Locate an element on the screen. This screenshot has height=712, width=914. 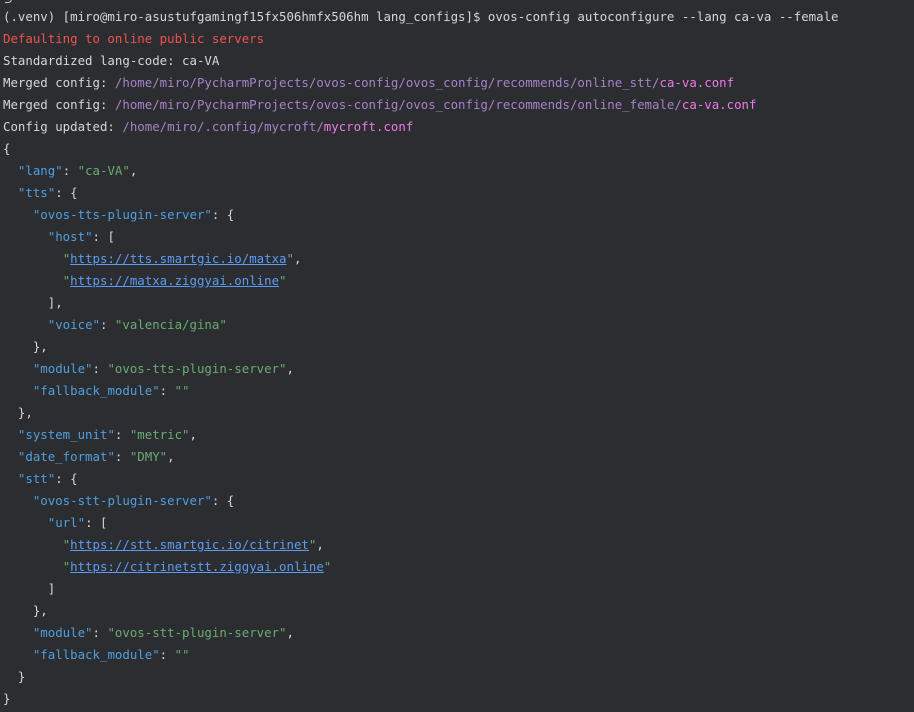
json-key: "ovos-tts-plugin-server" is located at coordinates (122, 214).